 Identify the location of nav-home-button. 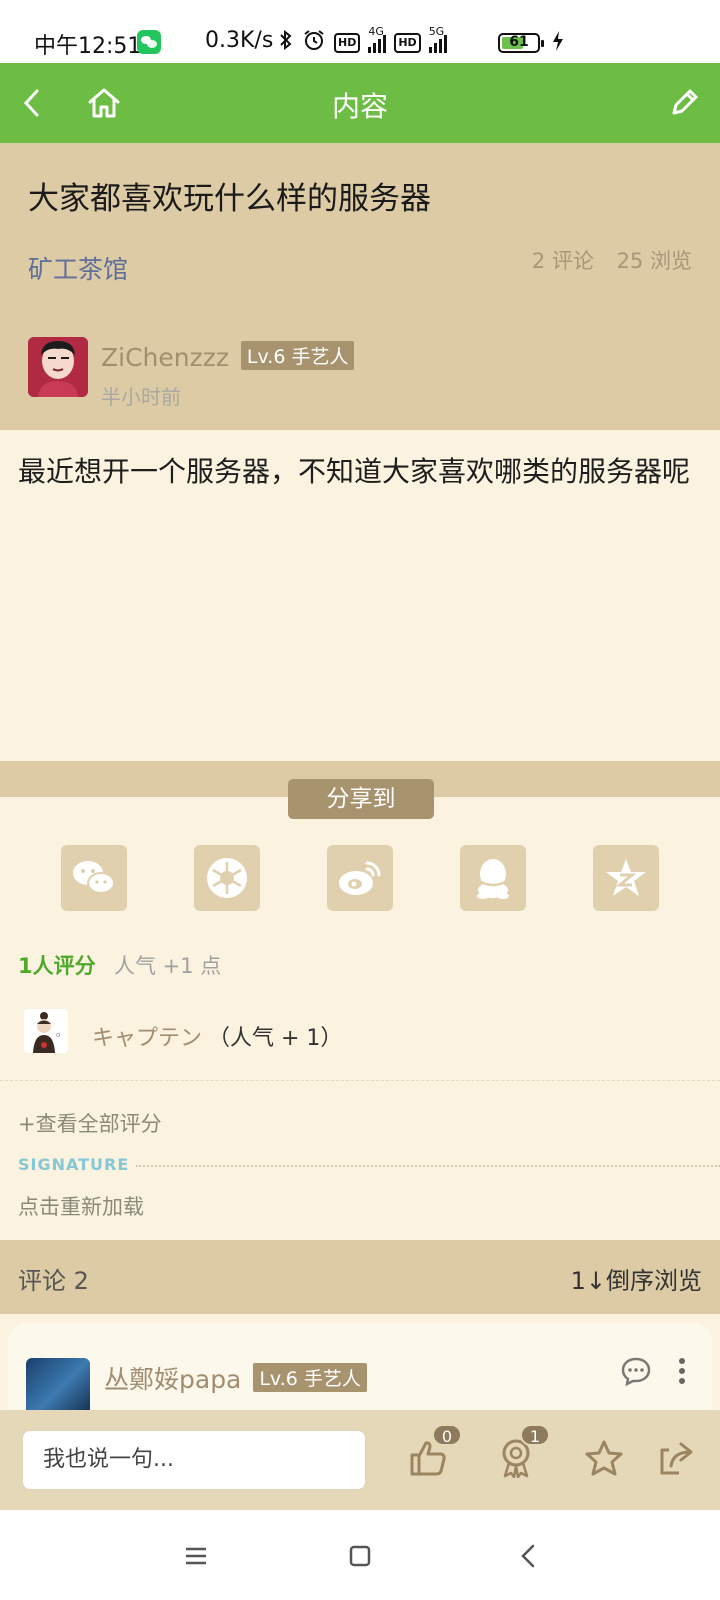
(360, 1556).